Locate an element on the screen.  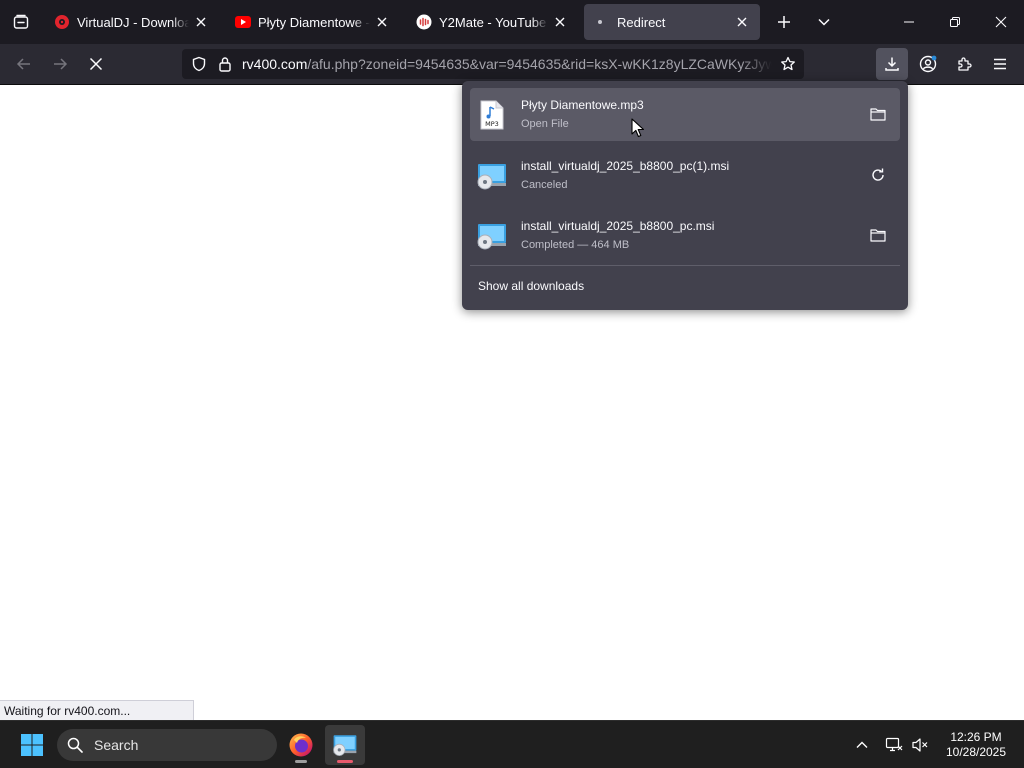
retry-download-button is located at coordinates (878, 175).